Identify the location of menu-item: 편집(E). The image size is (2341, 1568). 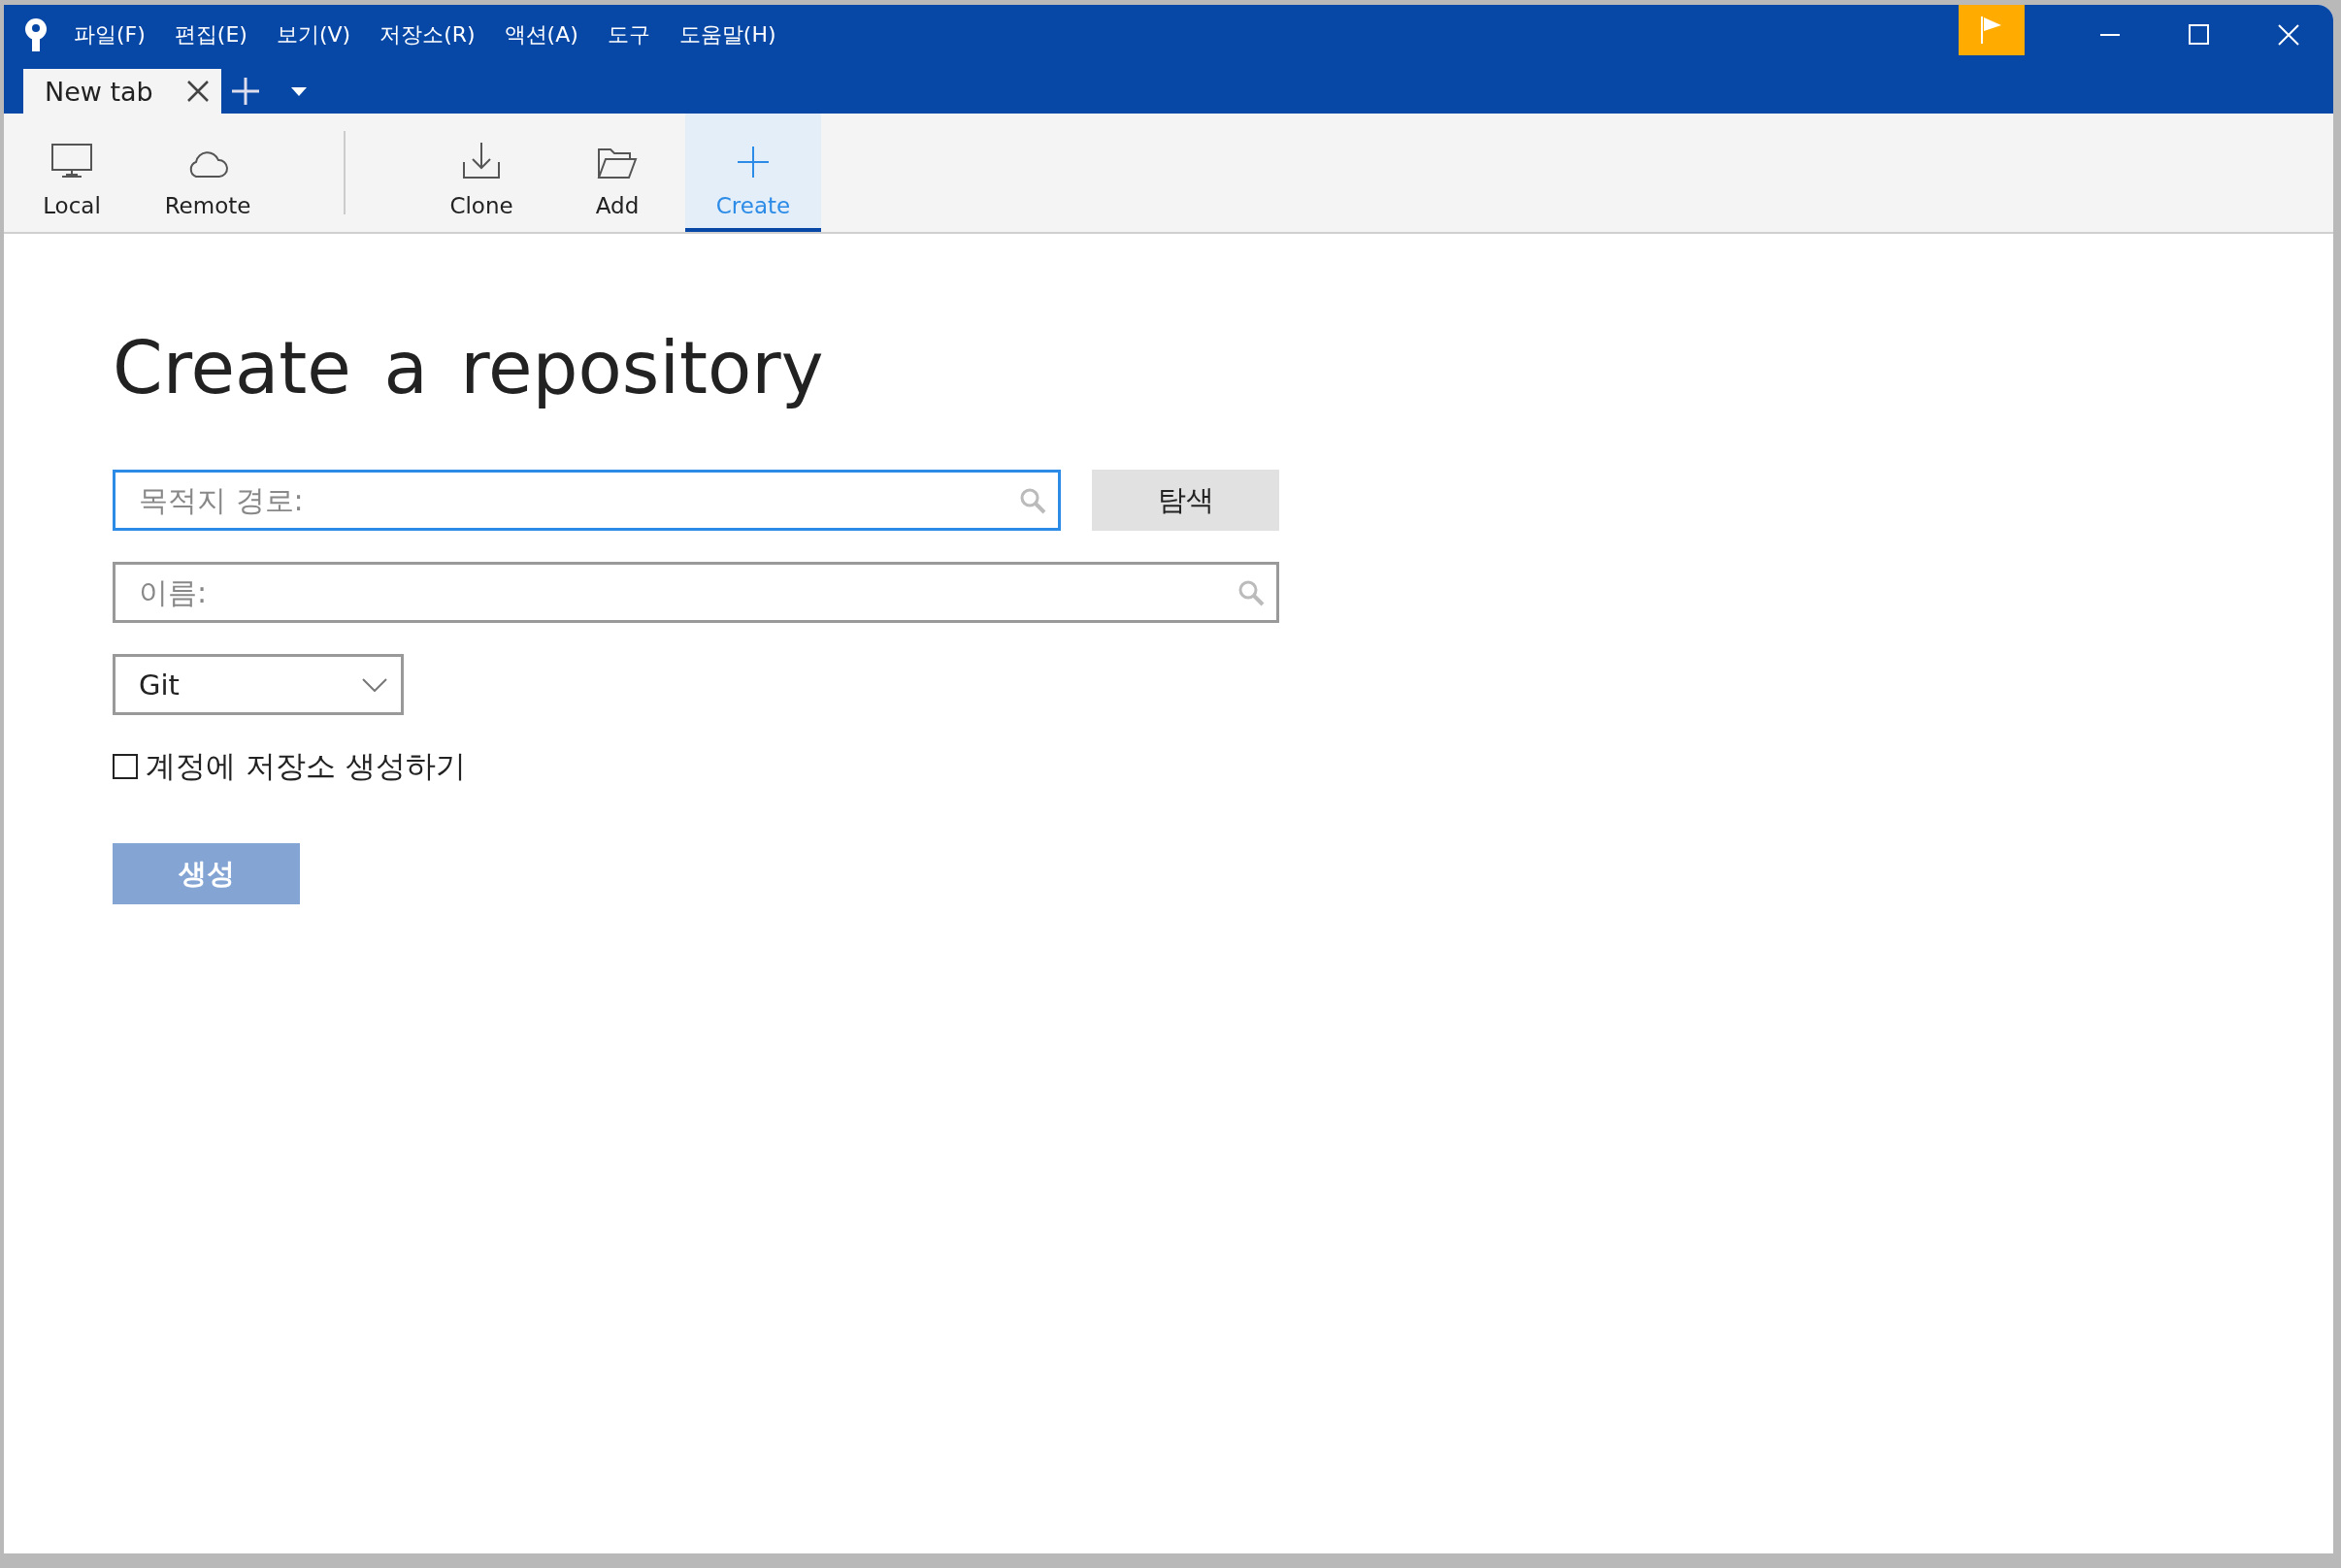
(210, 34).